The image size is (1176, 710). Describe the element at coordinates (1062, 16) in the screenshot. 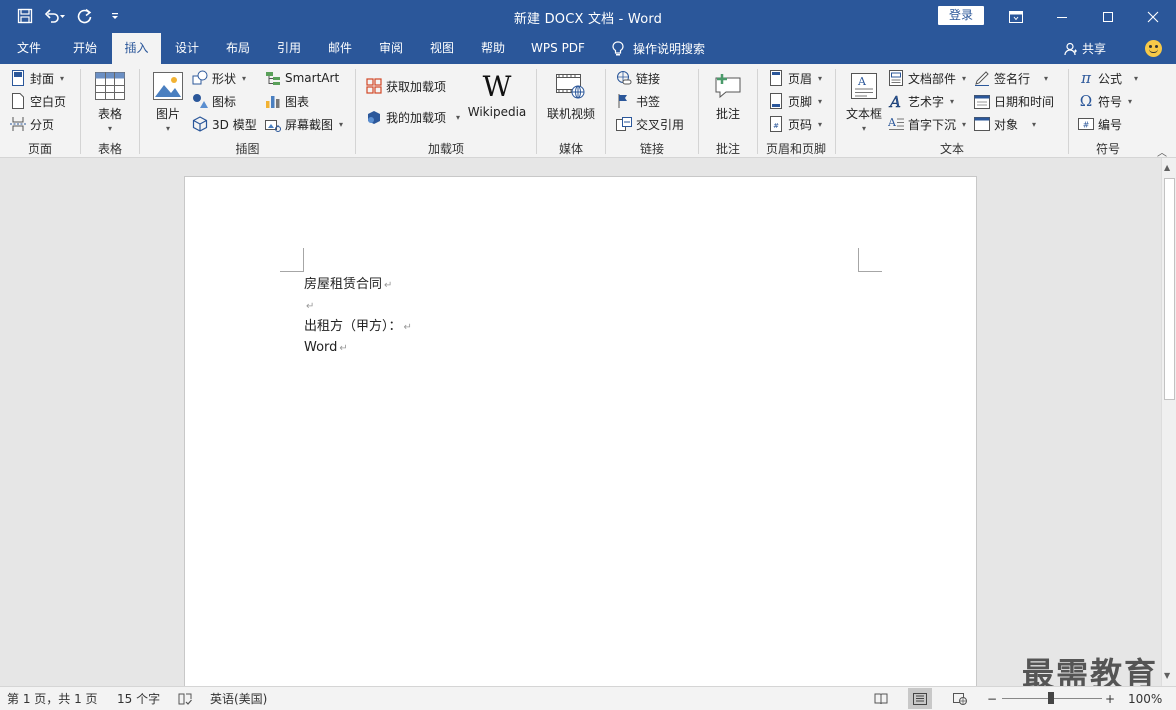

I see `minimize-icon` at that location.